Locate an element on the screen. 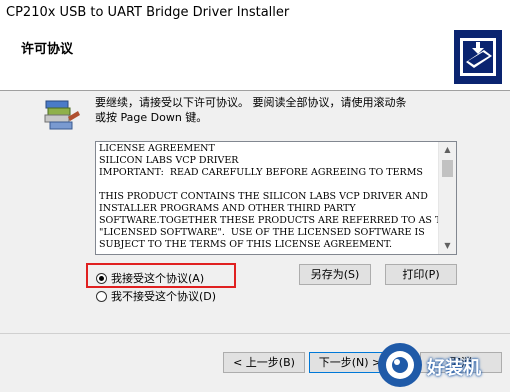  footer-divider is located at coordinates (255, 333).